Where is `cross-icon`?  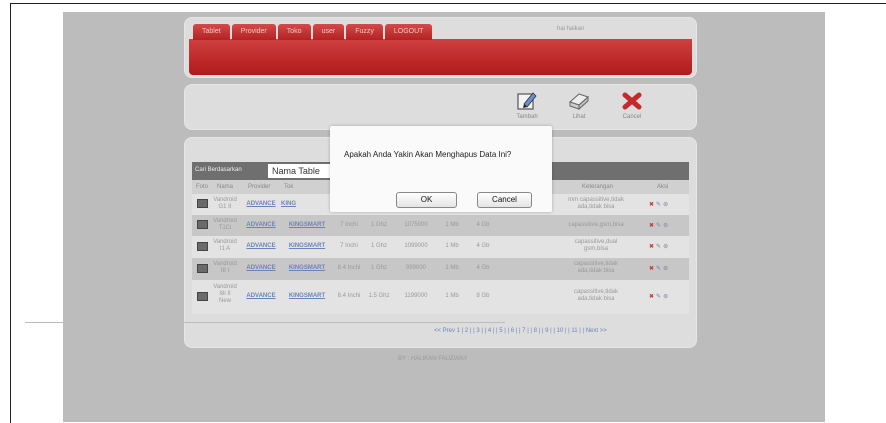
cross-icon is located at coordinates (632, 101).